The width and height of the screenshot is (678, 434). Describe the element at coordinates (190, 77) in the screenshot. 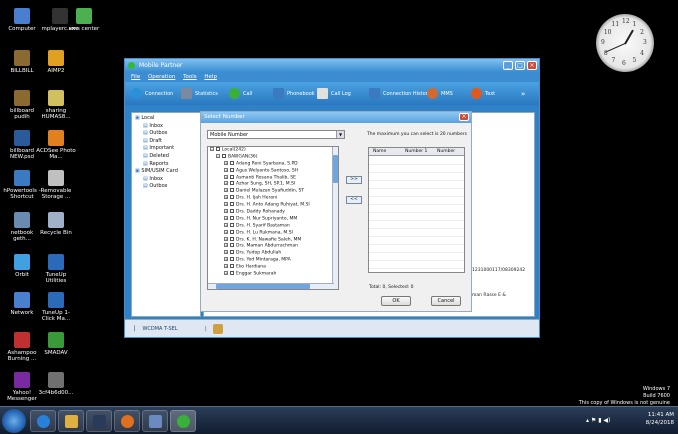

I see `menu-tools: Tools` at that location.